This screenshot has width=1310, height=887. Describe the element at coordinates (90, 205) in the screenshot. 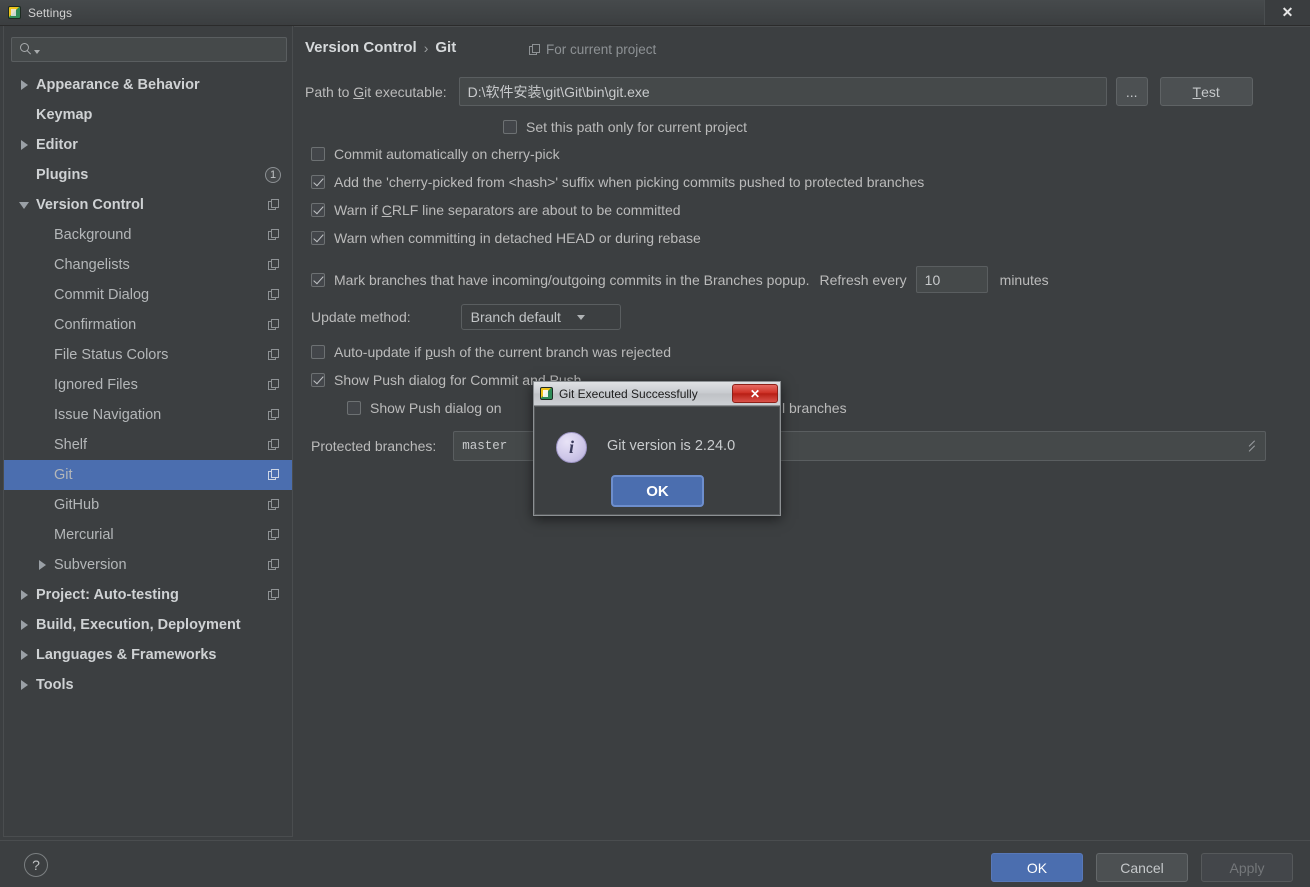

I see `sidebar-item-label: Version Control` at that location.